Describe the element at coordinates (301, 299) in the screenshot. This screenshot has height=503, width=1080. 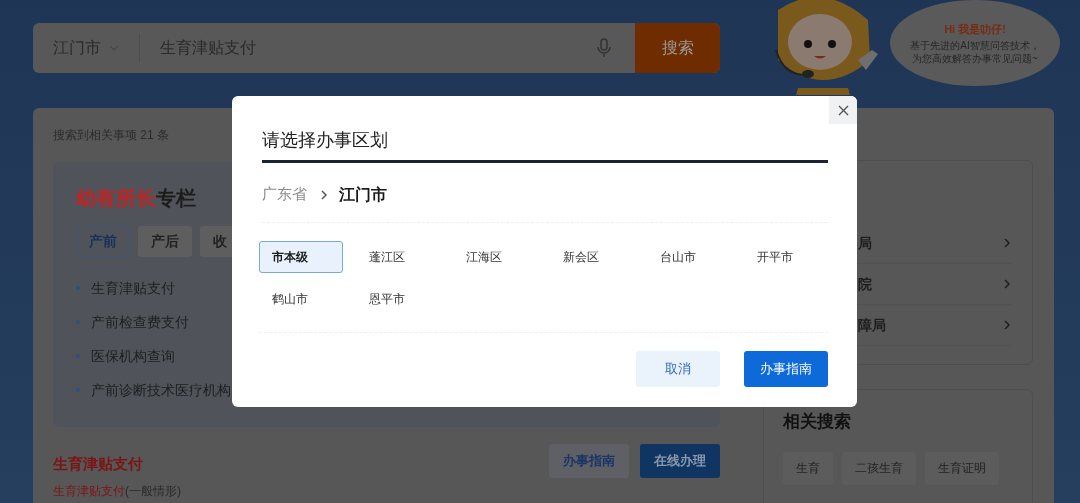
I see `region-option: 鹤山市` at that location.